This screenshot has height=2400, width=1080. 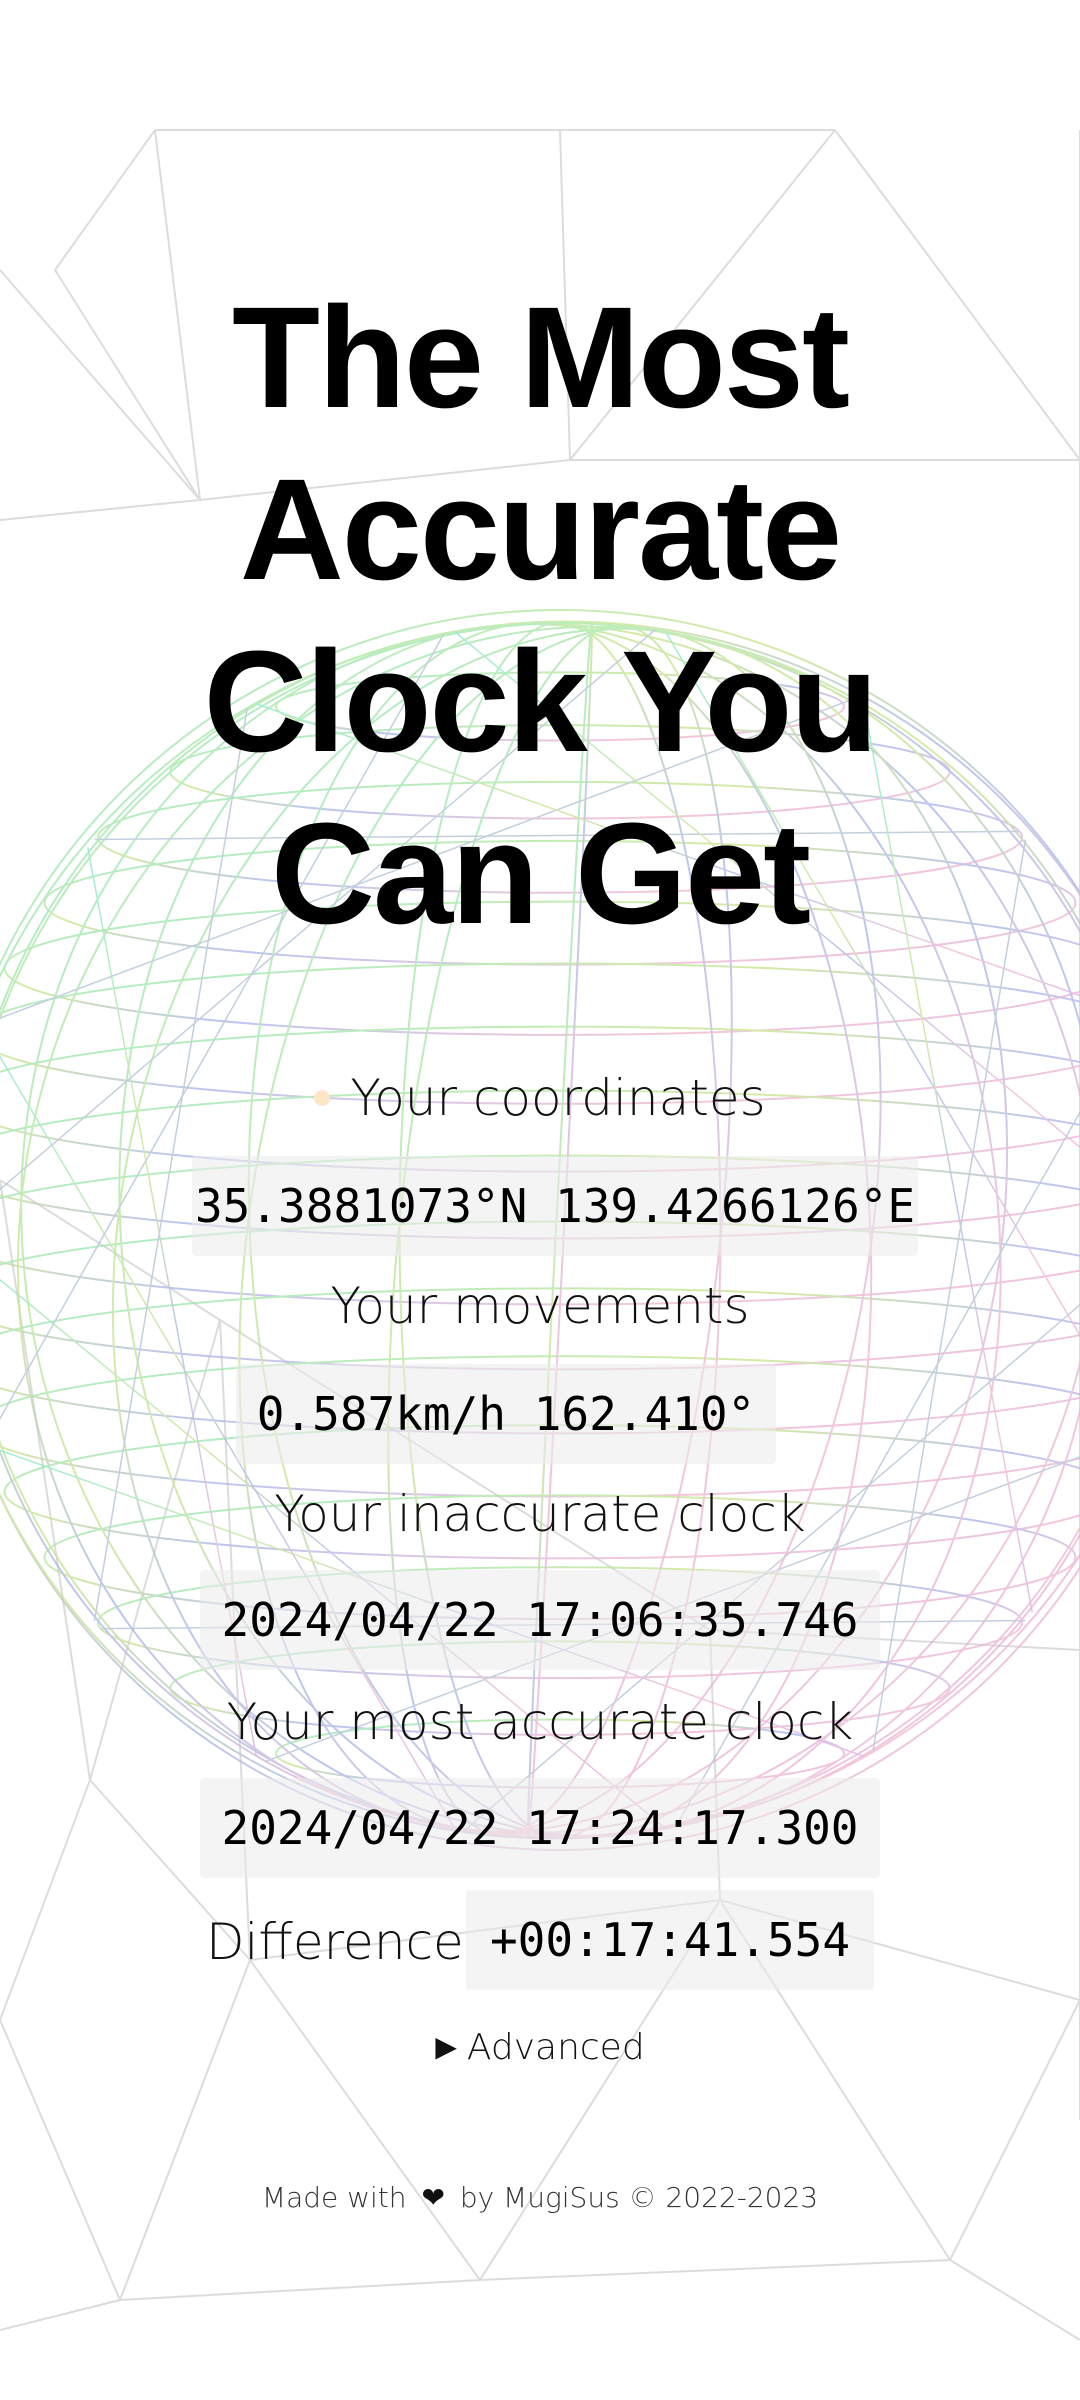 What do you see at coordinates (541, 701) in the screenshot?
I see `title-line: Clock You` at bounding box center [541, 701].